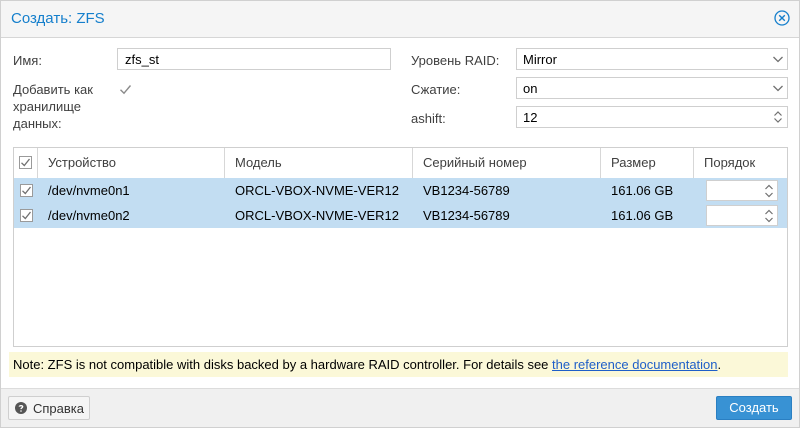 This screenshot has width=800, height=428. Describe the element at coordinates (647, 163) in the screenshot. I see `column-header-size: Размер` at that location.